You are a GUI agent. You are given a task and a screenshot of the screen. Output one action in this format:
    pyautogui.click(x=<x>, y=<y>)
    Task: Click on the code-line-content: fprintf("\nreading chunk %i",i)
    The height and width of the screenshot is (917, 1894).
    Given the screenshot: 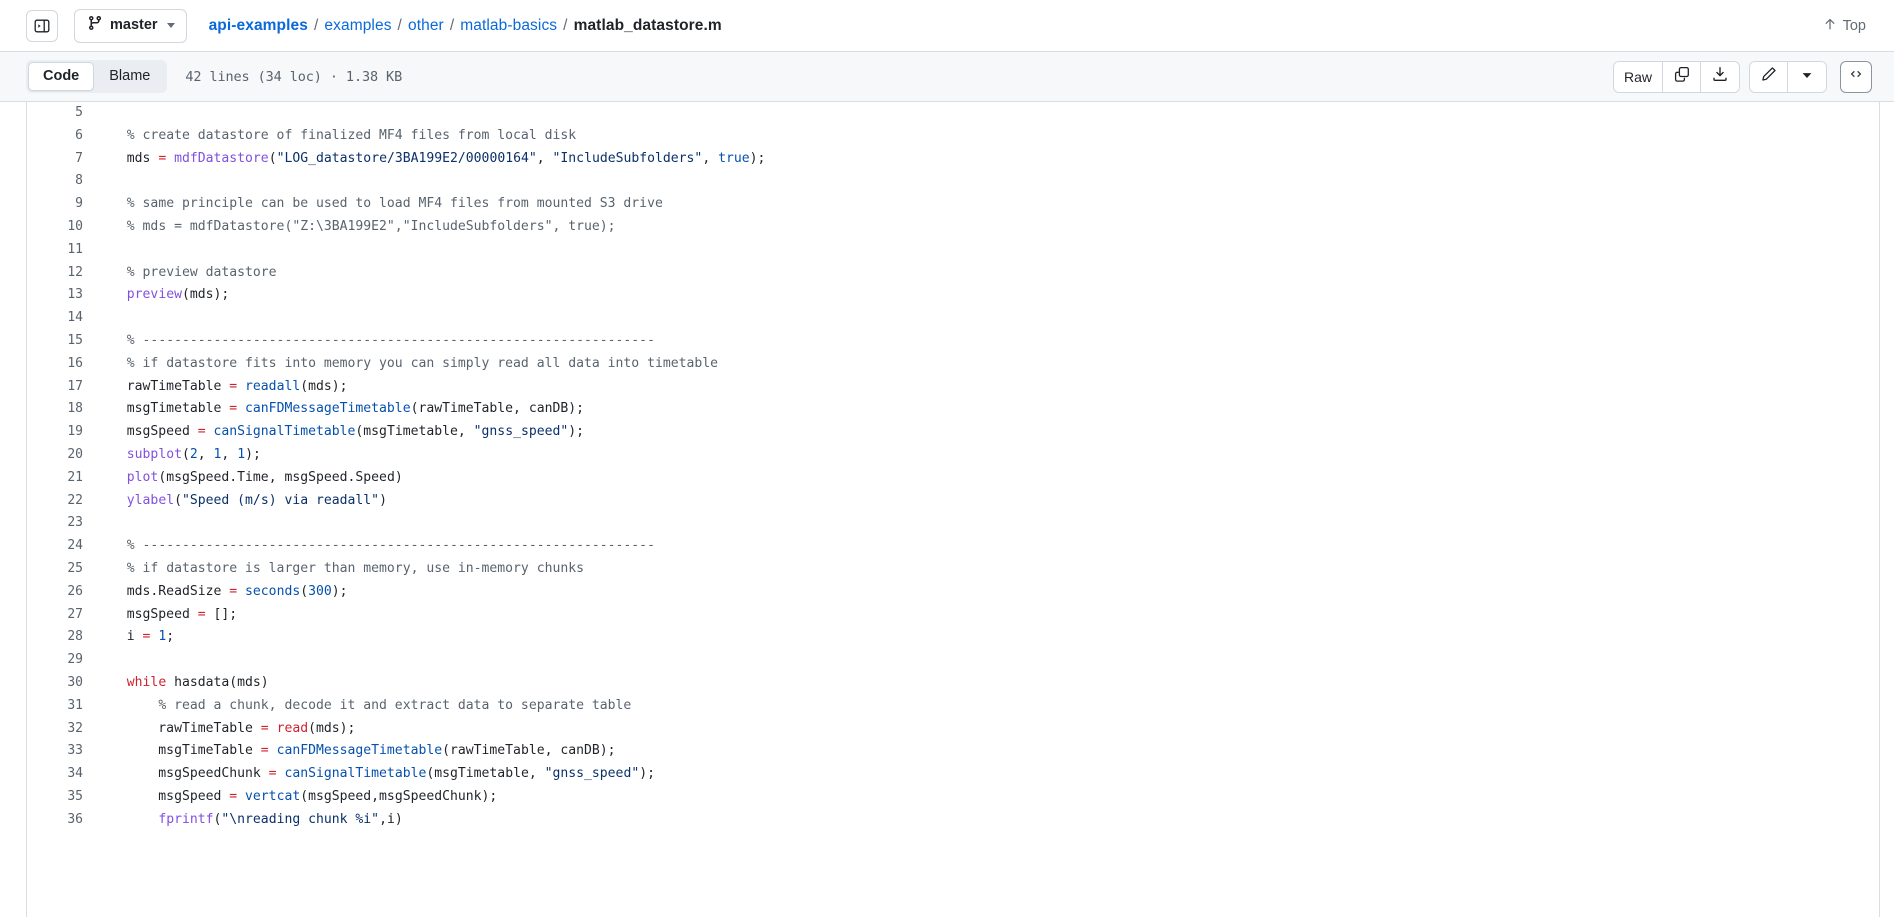 What is the action you would take?
    pyautogui.click(x=989, y=820)
    